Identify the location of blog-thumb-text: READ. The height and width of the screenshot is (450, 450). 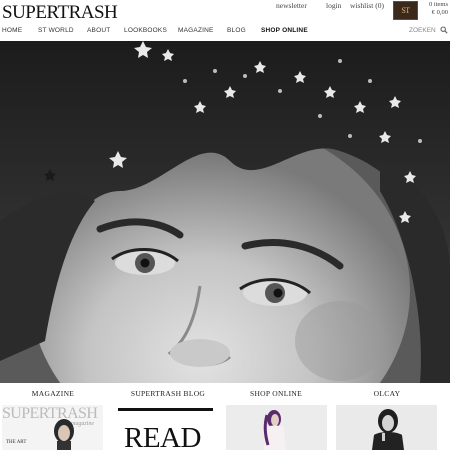
(162, 436).